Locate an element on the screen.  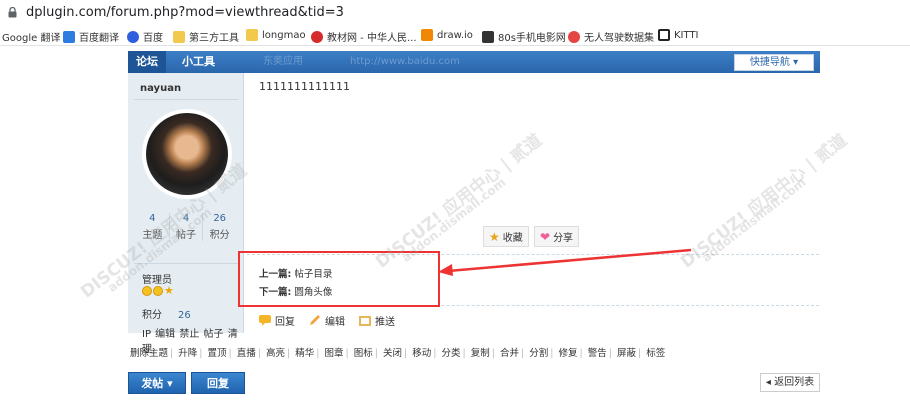
action-label: 回复 is located at coordinates (285, 322).